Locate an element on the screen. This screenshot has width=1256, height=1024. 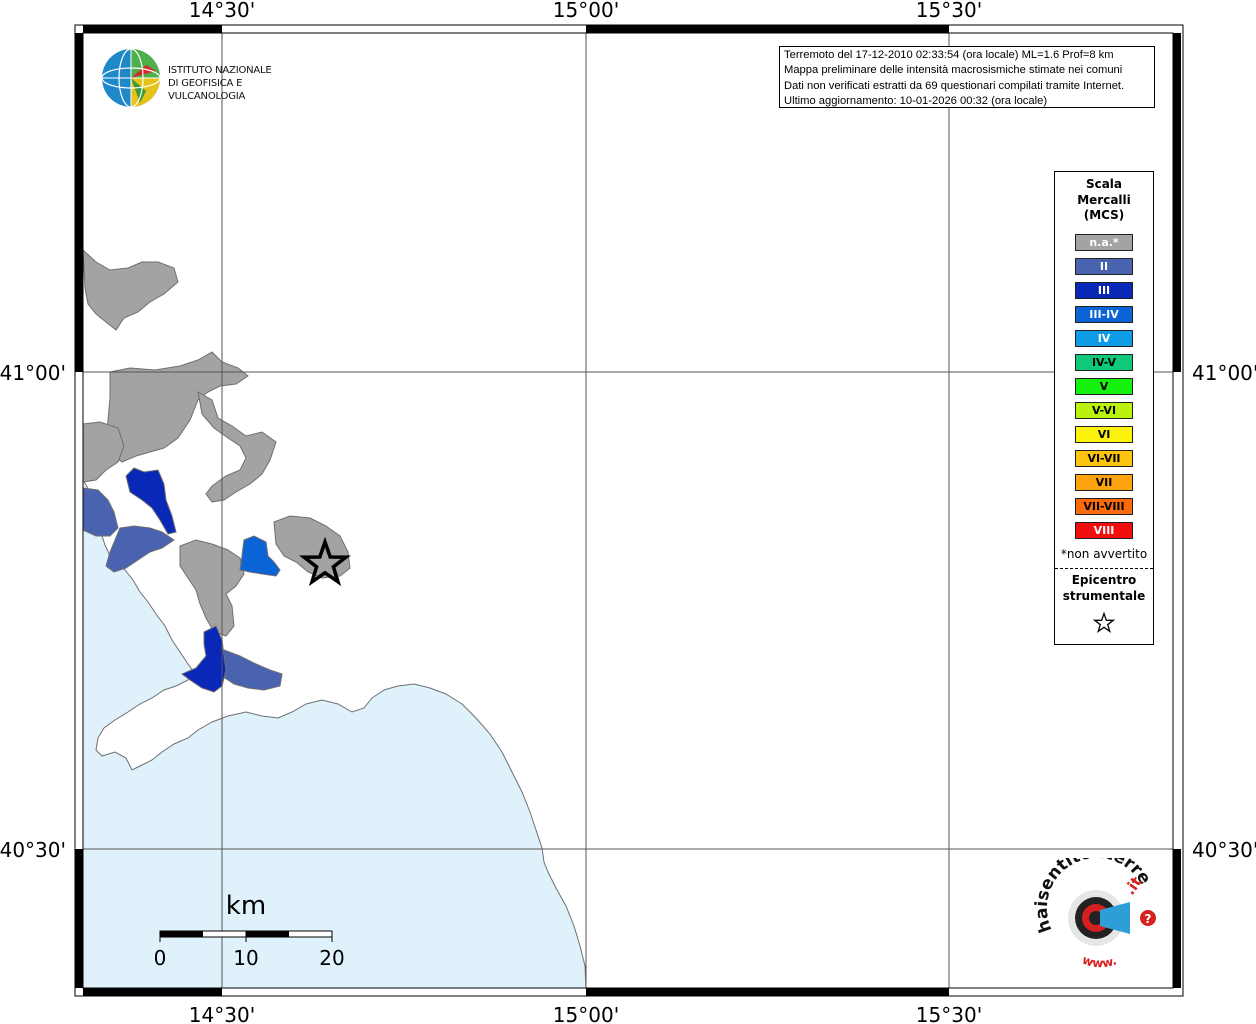
lon-label-bottom: 15°30' is located at coordinates (949, 1013).